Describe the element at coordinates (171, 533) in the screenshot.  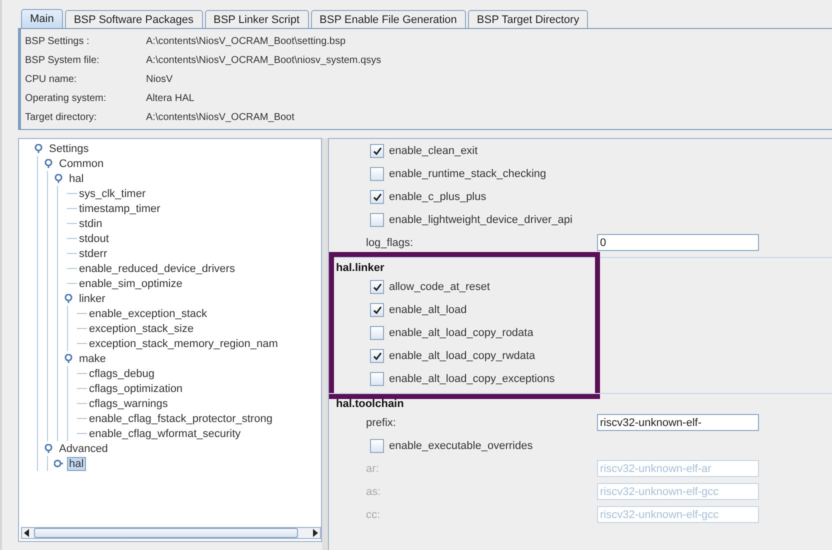
I see `horizontal-scrollbar` at that location.